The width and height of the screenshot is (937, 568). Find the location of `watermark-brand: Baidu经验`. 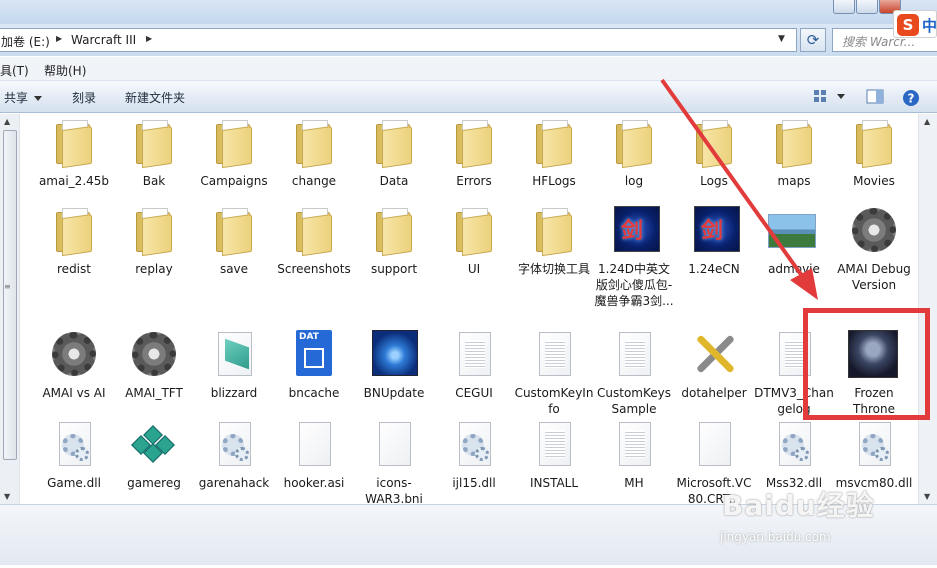

watermark-brand: Baidu经验 is located at coordinates (798, 505).